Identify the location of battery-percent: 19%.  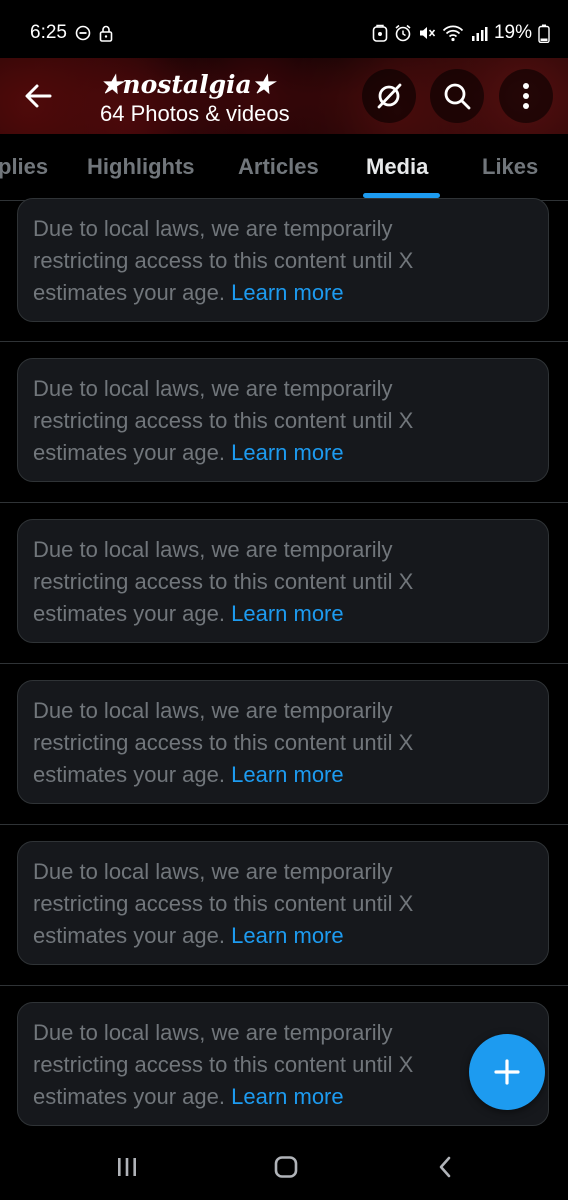
(512, 32).